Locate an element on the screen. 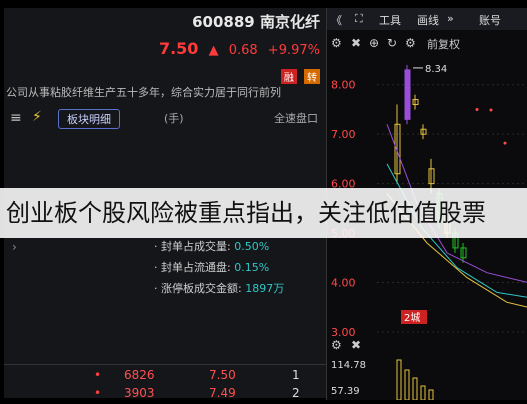  tab-account: 账号 is located at coordinates (490, 20).